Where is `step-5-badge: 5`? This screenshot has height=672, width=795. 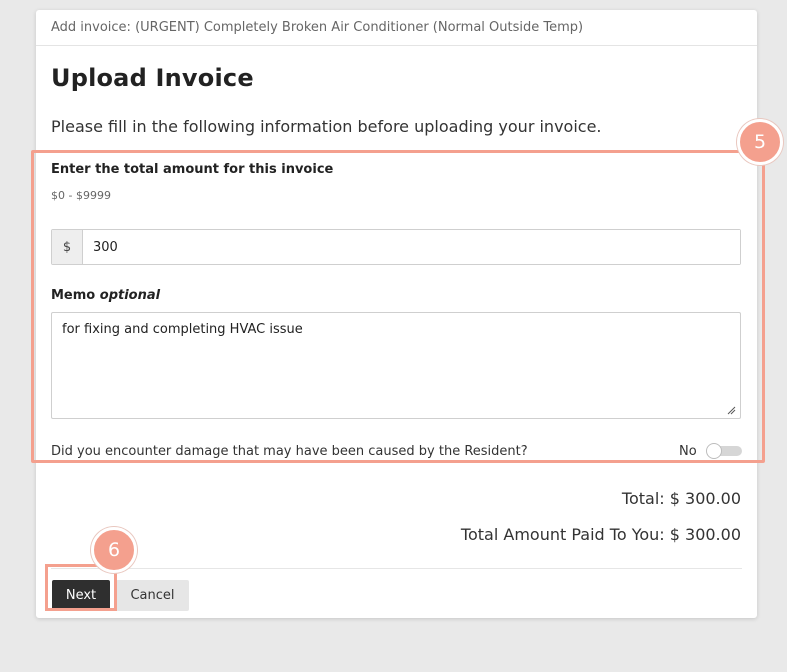
step-5-badge: 5 is located at coordinates (760, 142).